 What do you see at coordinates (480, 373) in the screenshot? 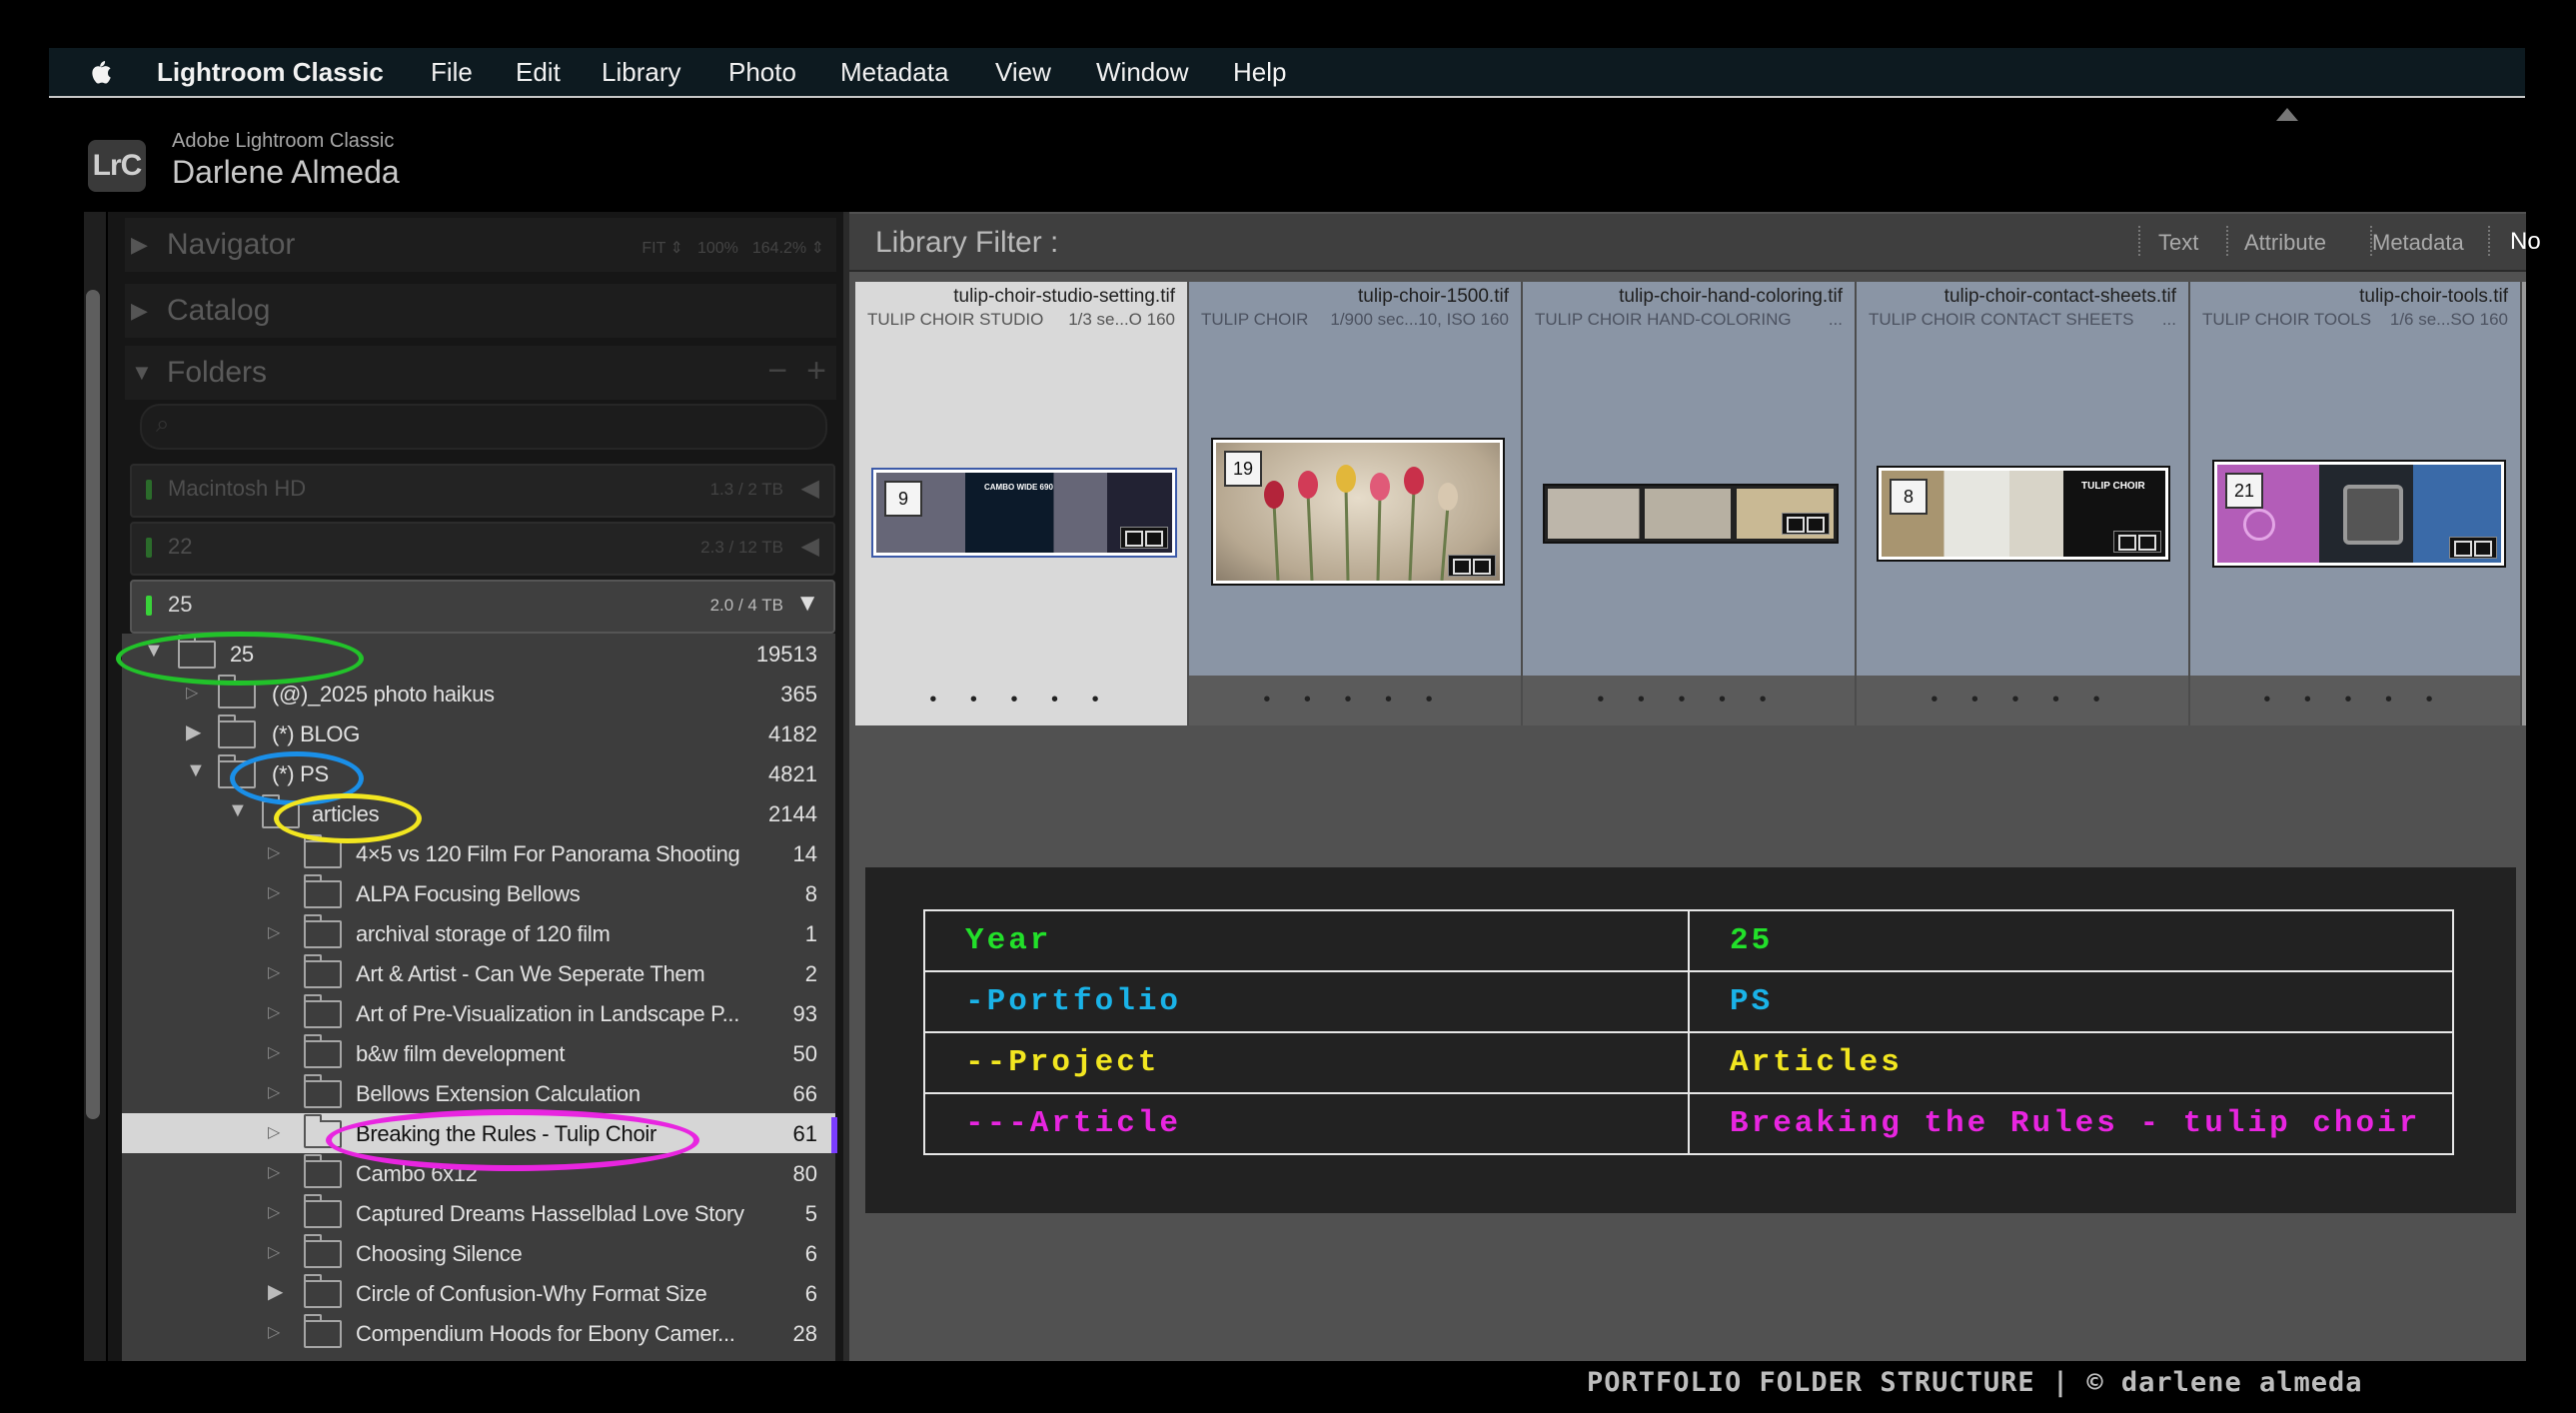
I see `folders-panel-header: ▼ Folders − +` at bounding box center [480, 373].